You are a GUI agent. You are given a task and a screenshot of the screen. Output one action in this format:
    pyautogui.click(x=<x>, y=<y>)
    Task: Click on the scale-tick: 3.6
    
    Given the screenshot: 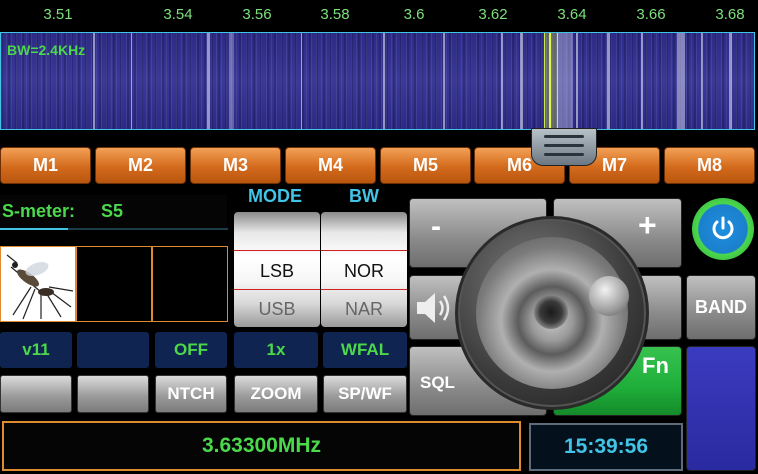 What is the action you would take?
    pyautogui.click(x=414, y=14)
    